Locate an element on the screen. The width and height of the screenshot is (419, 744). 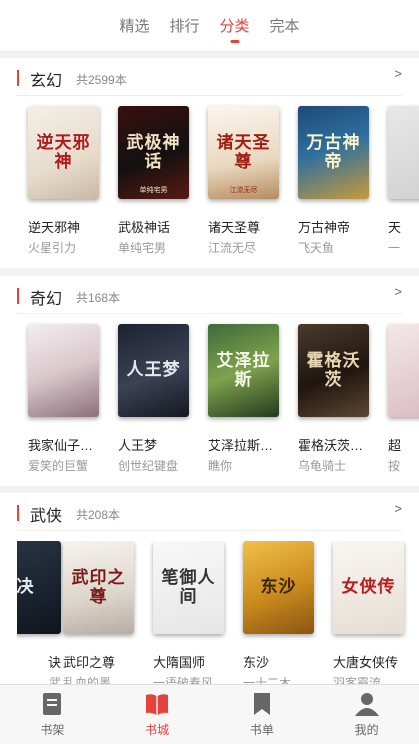
book-title: 武印之尊 is located at coordinates (89, 662).